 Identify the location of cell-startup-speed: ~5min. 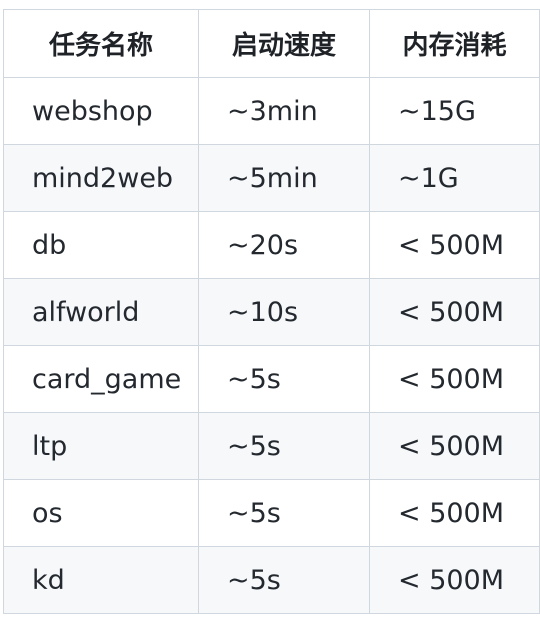
(284, 178).